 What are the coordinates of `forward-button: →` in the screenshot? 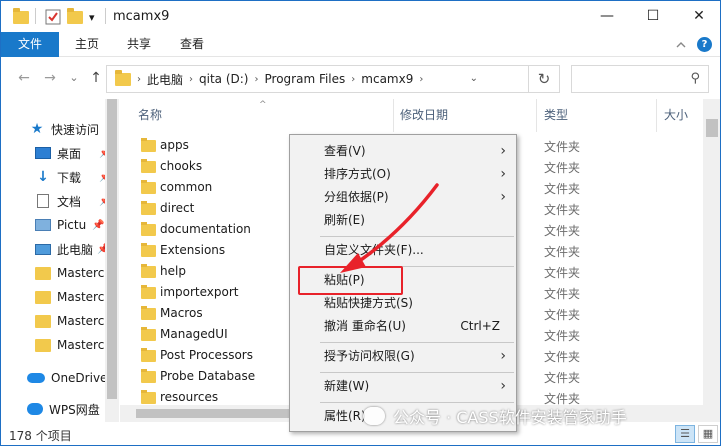 It's located at (50, 78).